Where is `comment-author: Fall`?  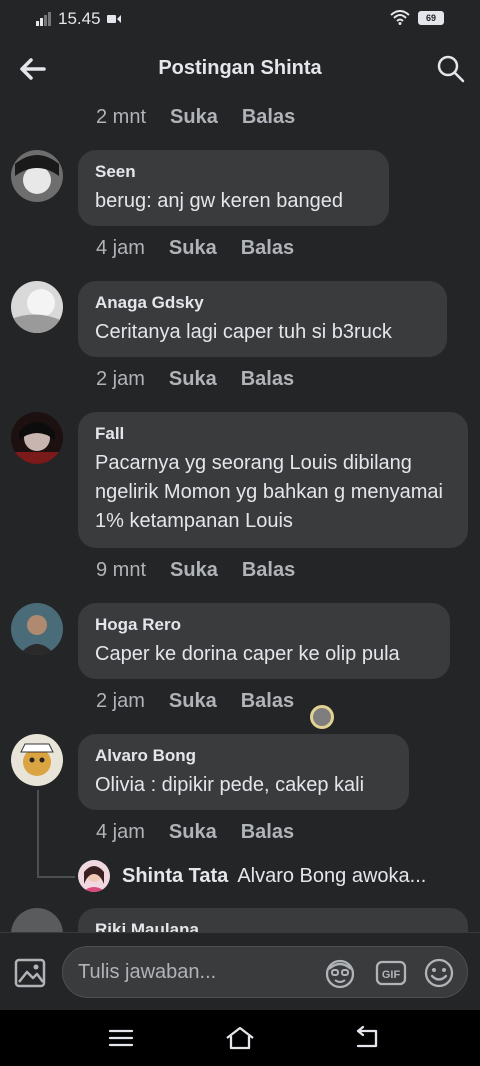 comment-author: Fall is located at coordinates (273, 434).